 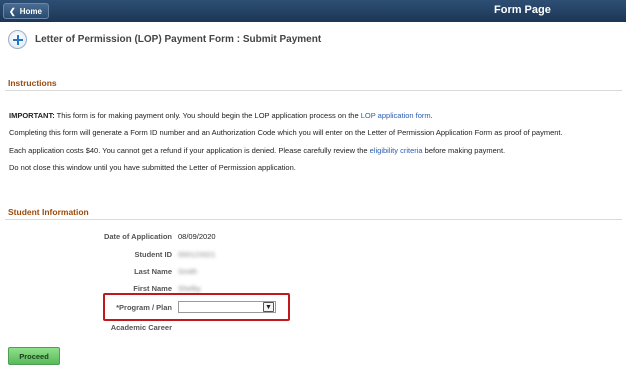 I want to click on program-plan-label: *Program / Plan, so click(x=144, y=307).